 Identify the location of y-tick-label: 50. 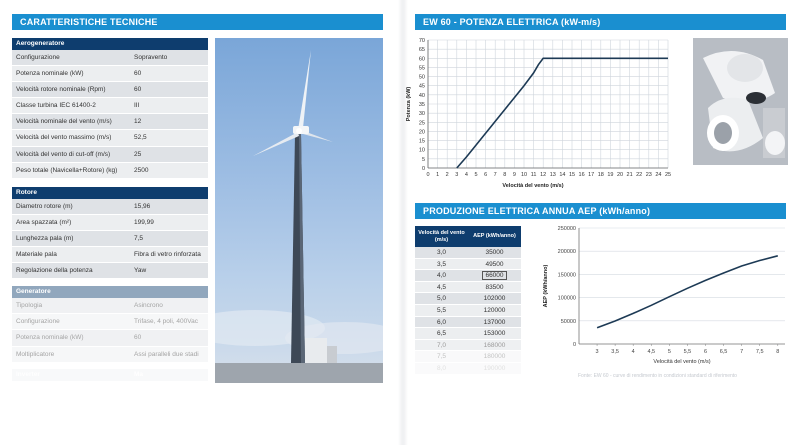
(422, 78).